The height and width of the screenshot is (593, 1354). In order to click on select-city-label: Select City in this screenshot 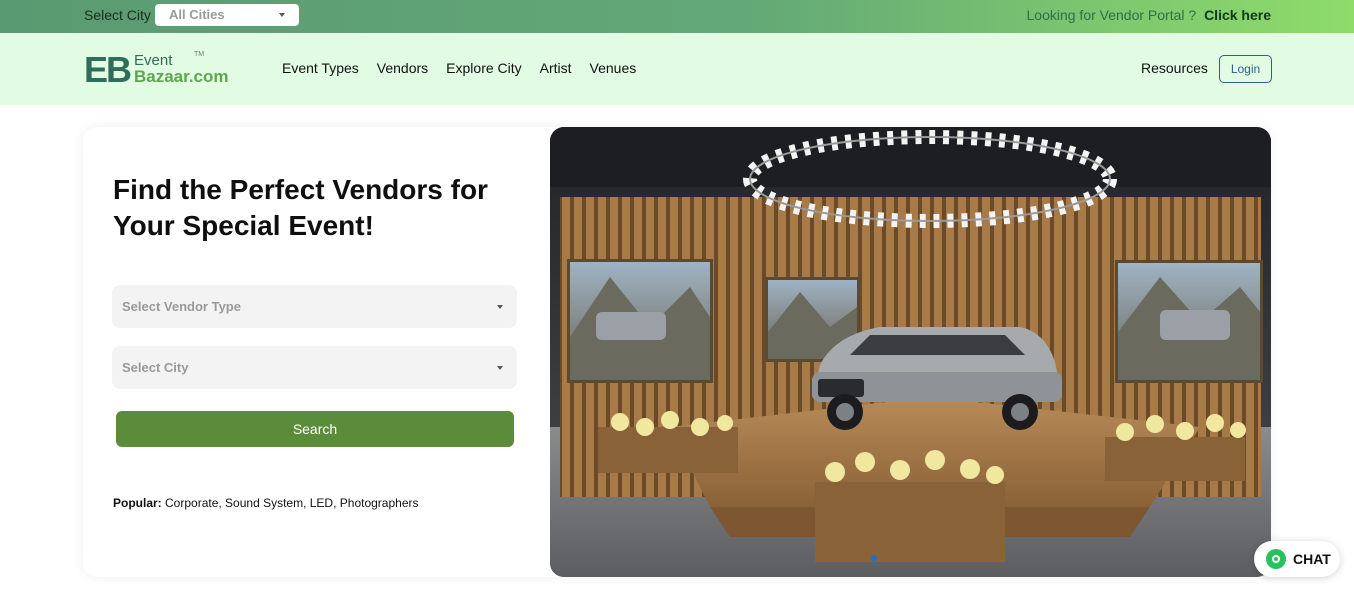, I will do `click(117, 15)`.